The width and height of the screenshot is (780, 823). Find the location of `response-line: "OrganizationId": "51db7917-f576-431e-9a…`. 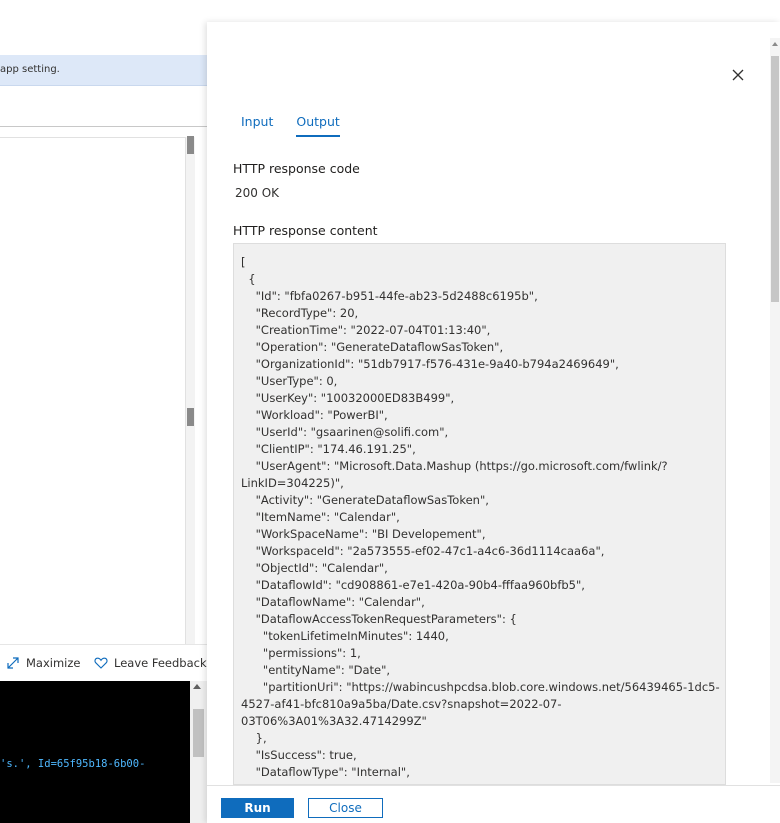

response-line: "OrganizationId": "51db7917-f576-431e-9a… is located at coordinates (430, 364).